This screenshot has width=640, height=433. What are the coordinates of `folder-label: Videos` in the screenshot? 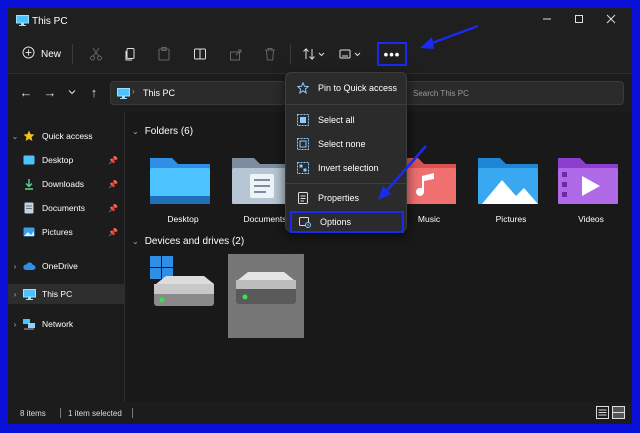 It's located at (591, 219).